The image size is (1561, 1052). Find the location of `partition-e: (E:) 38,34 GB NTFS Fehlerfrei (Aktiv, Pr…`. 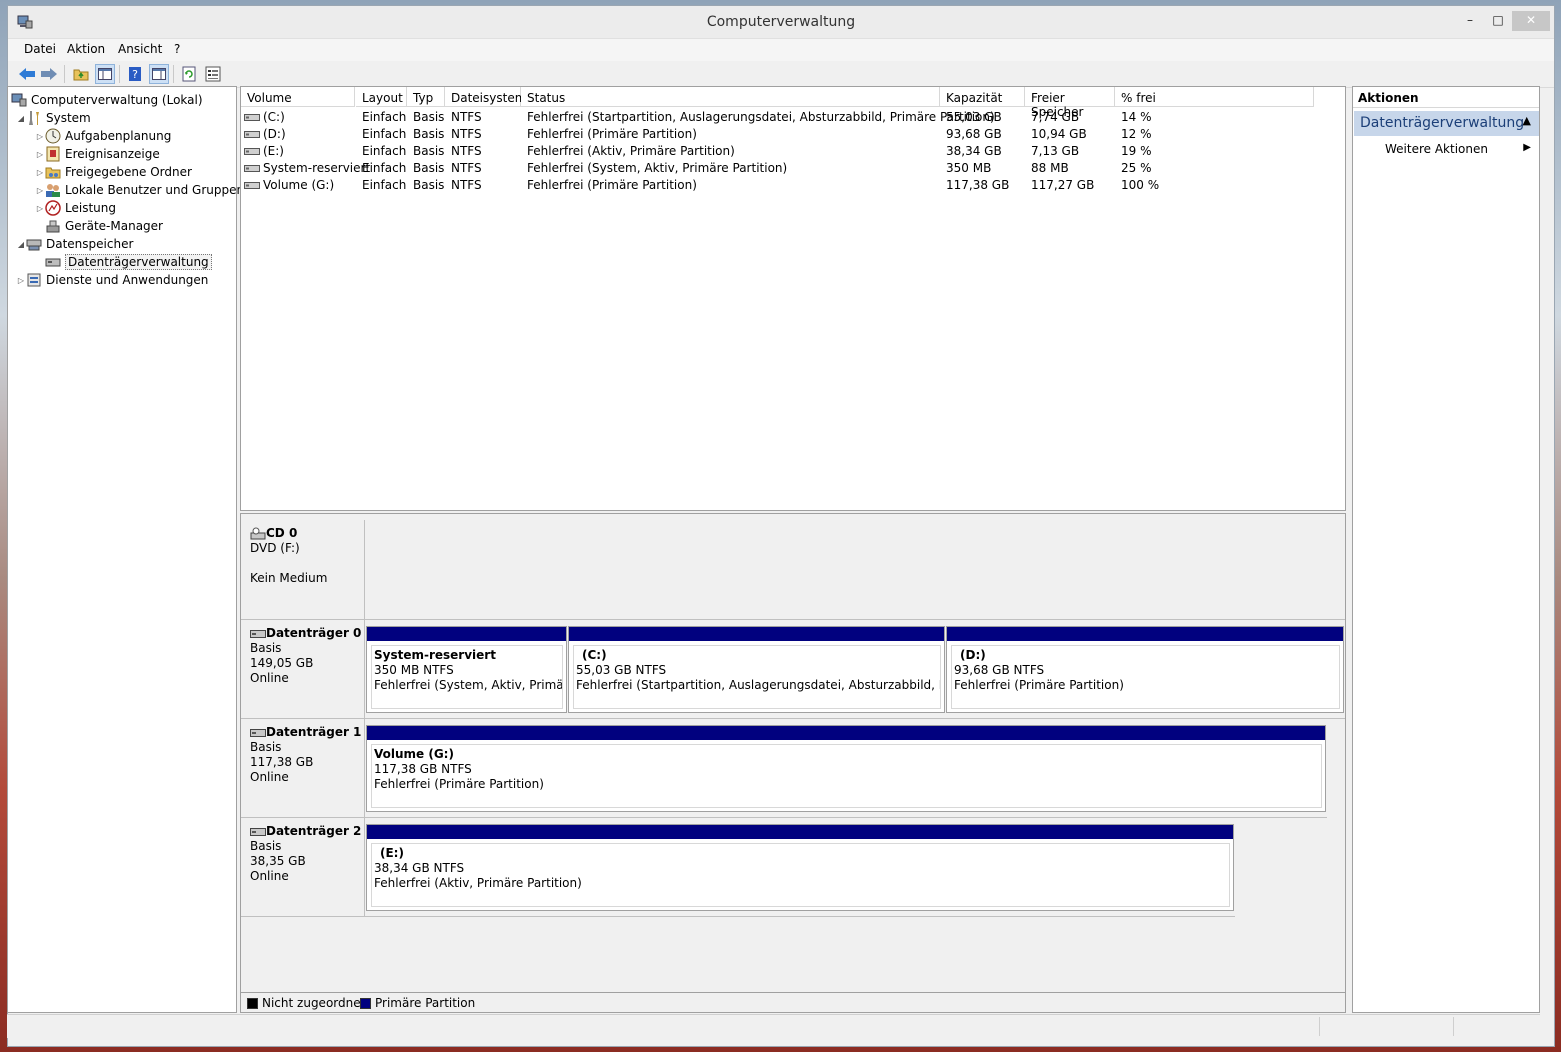

partition-e: (E:) 38,34 GB NTFS Fehlerfrei (Aktiv, Pr… is located at coordinates (800, 867).